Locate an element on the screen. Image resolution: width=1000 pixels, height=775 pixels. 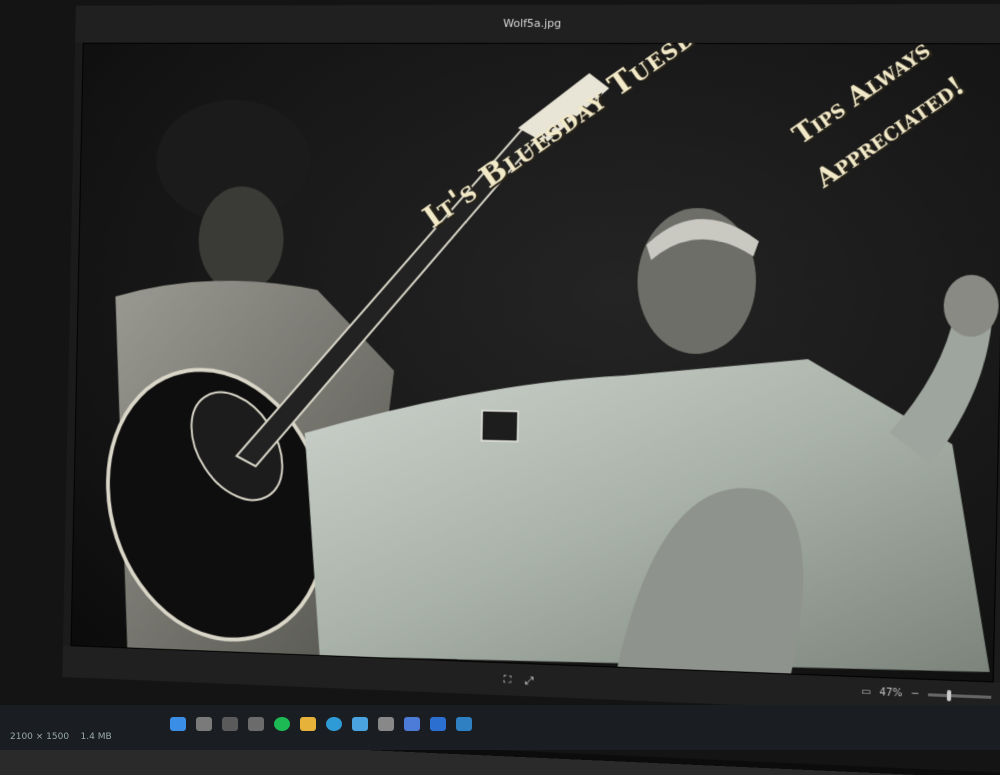
nav-buttons: ⛶ ⤢ is located at coordinates (518, 680).